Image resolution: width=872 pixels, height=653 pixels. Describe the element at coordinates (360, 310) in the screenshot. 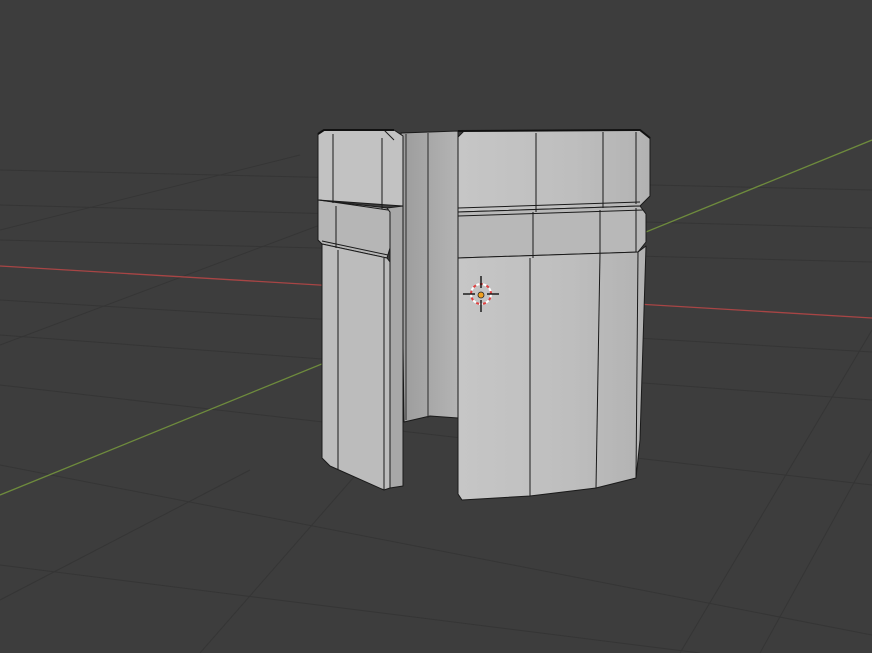

I see `left-segment` at that location.